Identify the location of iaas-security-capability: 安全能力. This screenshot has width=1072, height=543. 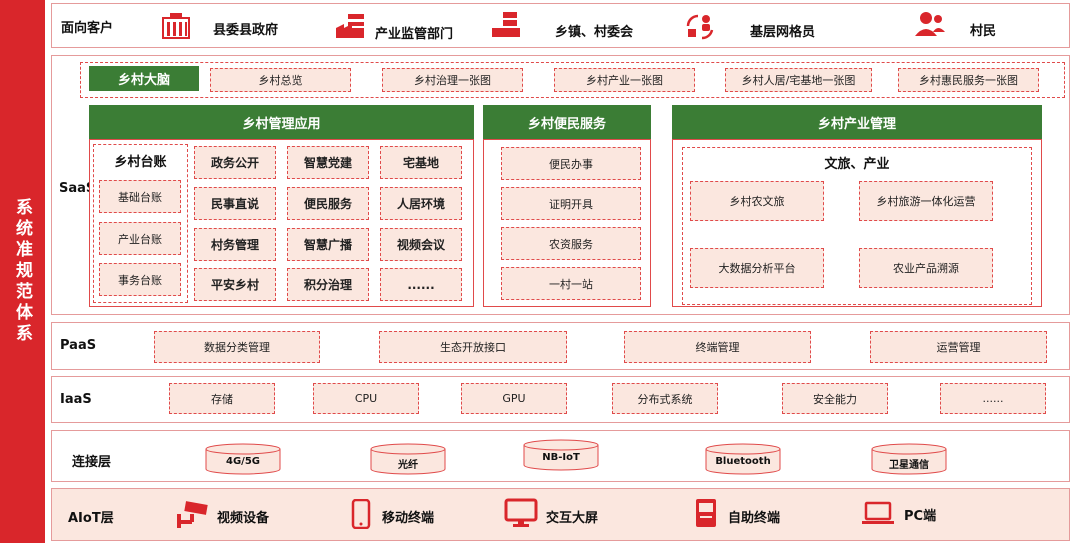
(835, 398).